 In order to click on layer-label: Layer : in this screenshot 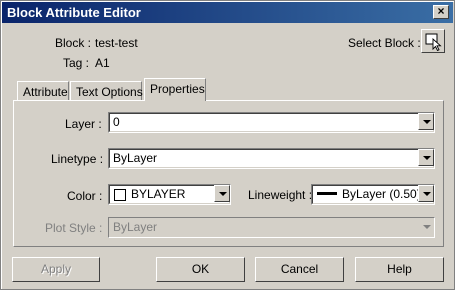, I will do `click(83, 124)`.